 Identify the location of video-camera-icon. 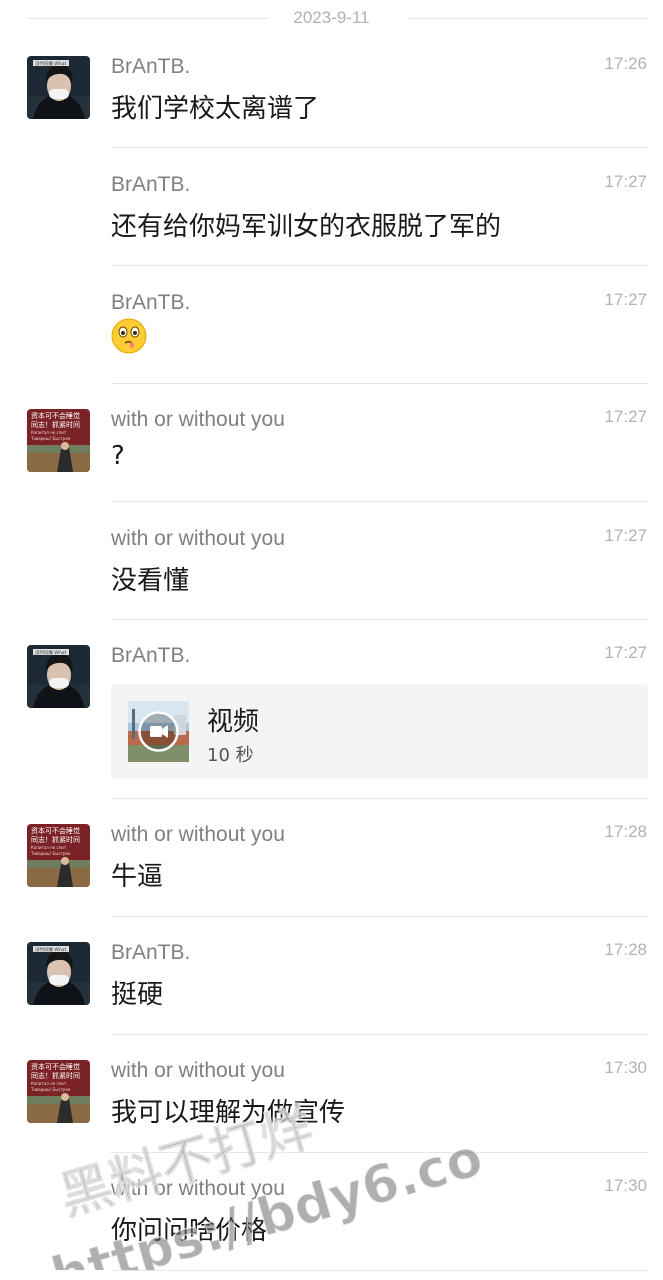
(156, 731).